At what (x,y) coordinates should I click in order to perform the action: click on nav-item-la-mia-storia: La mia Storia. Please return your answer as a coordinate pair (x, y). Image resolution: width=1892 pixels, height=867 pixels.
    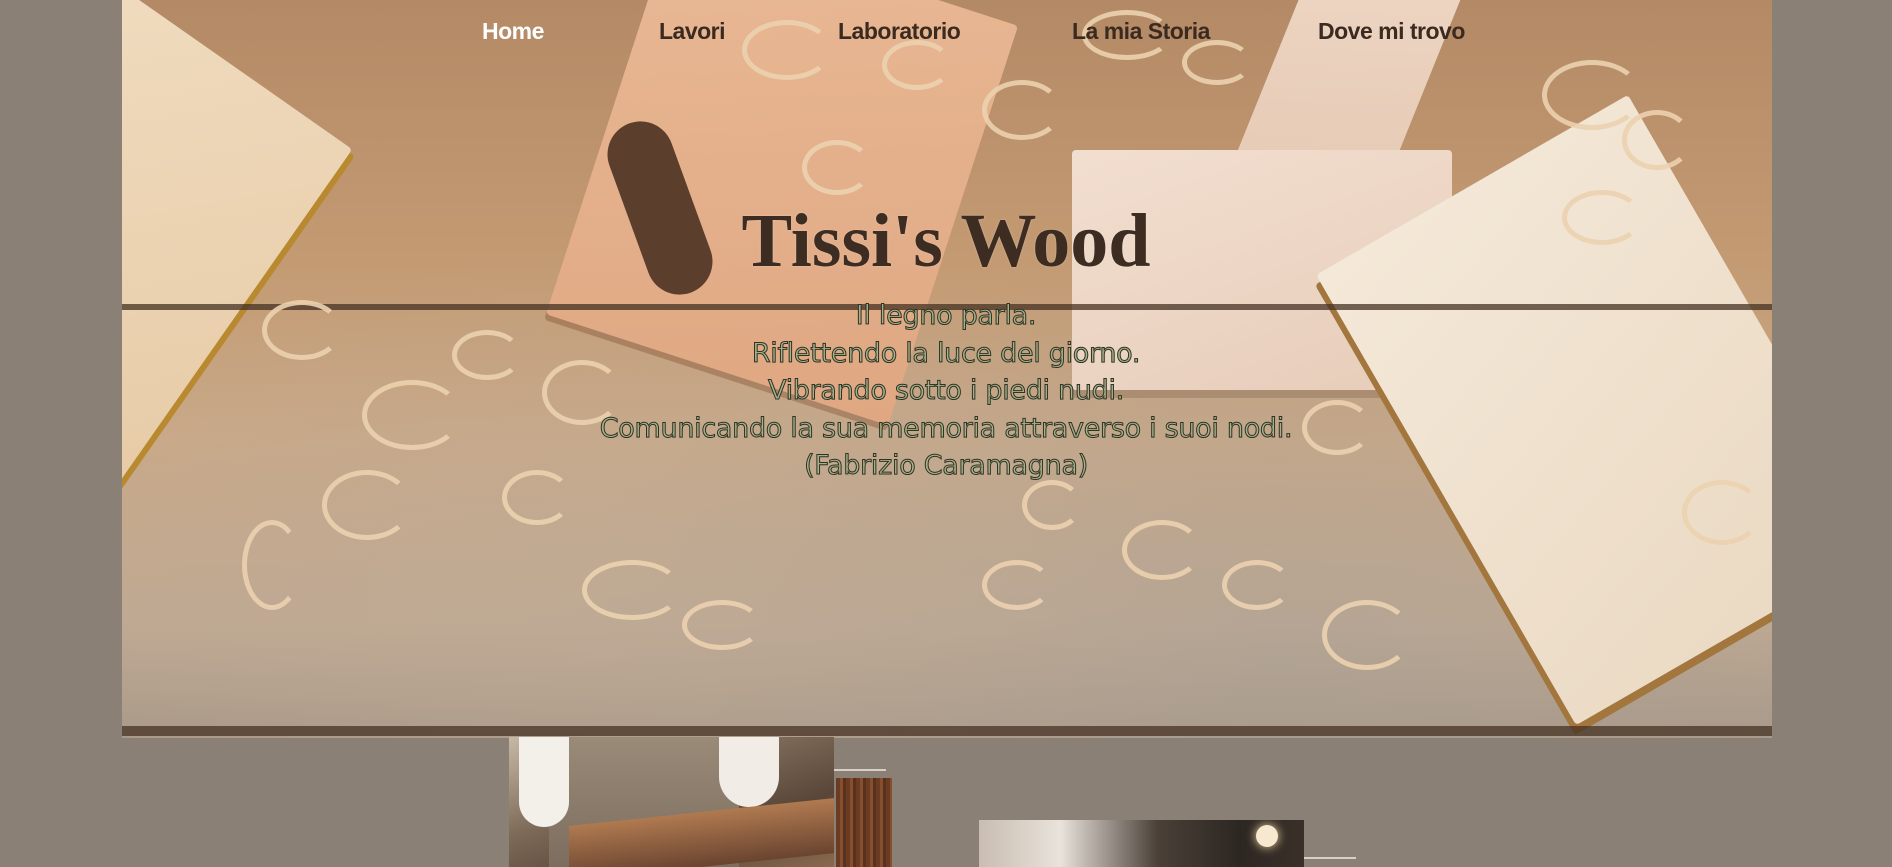
    Looking at the image, I should click on (1141, 31).